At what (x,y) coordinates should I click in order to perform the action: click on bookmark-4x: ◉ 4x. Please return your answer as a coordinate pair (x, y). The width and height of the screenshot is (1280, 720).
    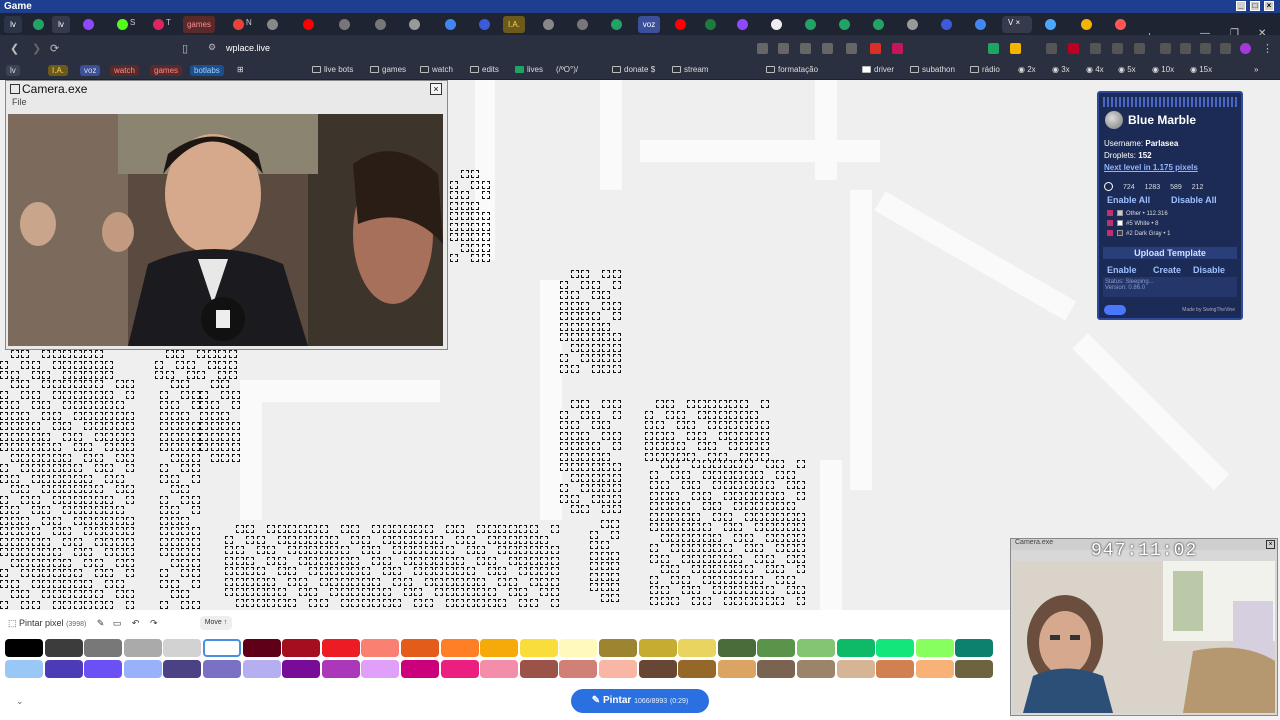
    Looking at the image, I should click on (1095, 69).